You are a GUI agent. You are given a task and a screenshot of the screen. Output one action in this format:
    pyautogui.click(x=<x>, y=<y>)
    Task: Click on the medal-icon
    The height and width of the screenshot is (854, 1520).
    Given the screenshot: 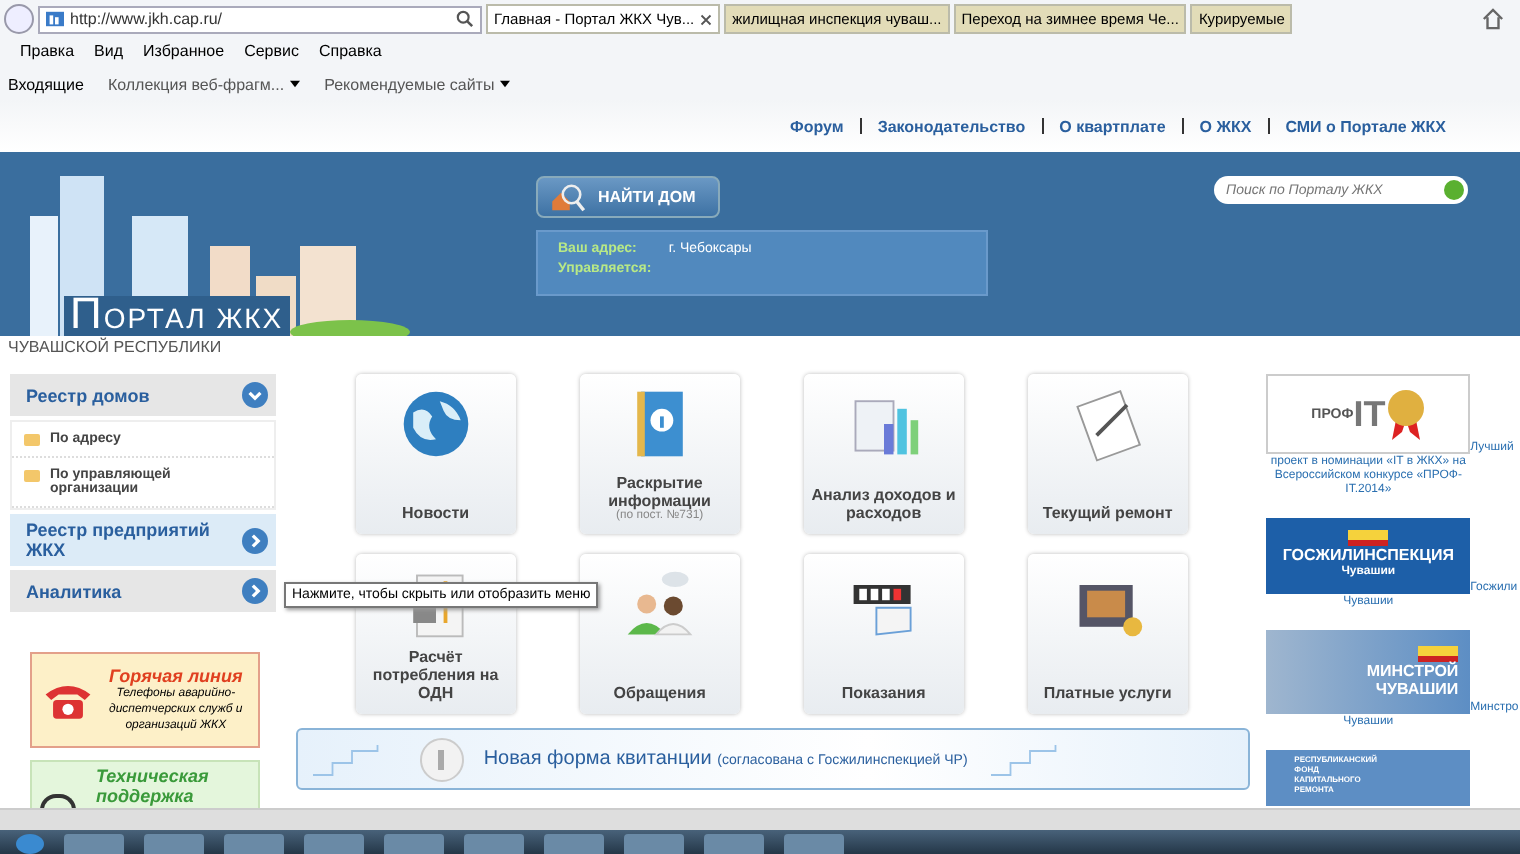 What is the action you would take?
    pyautogui.click(x=1405, y=414)
    